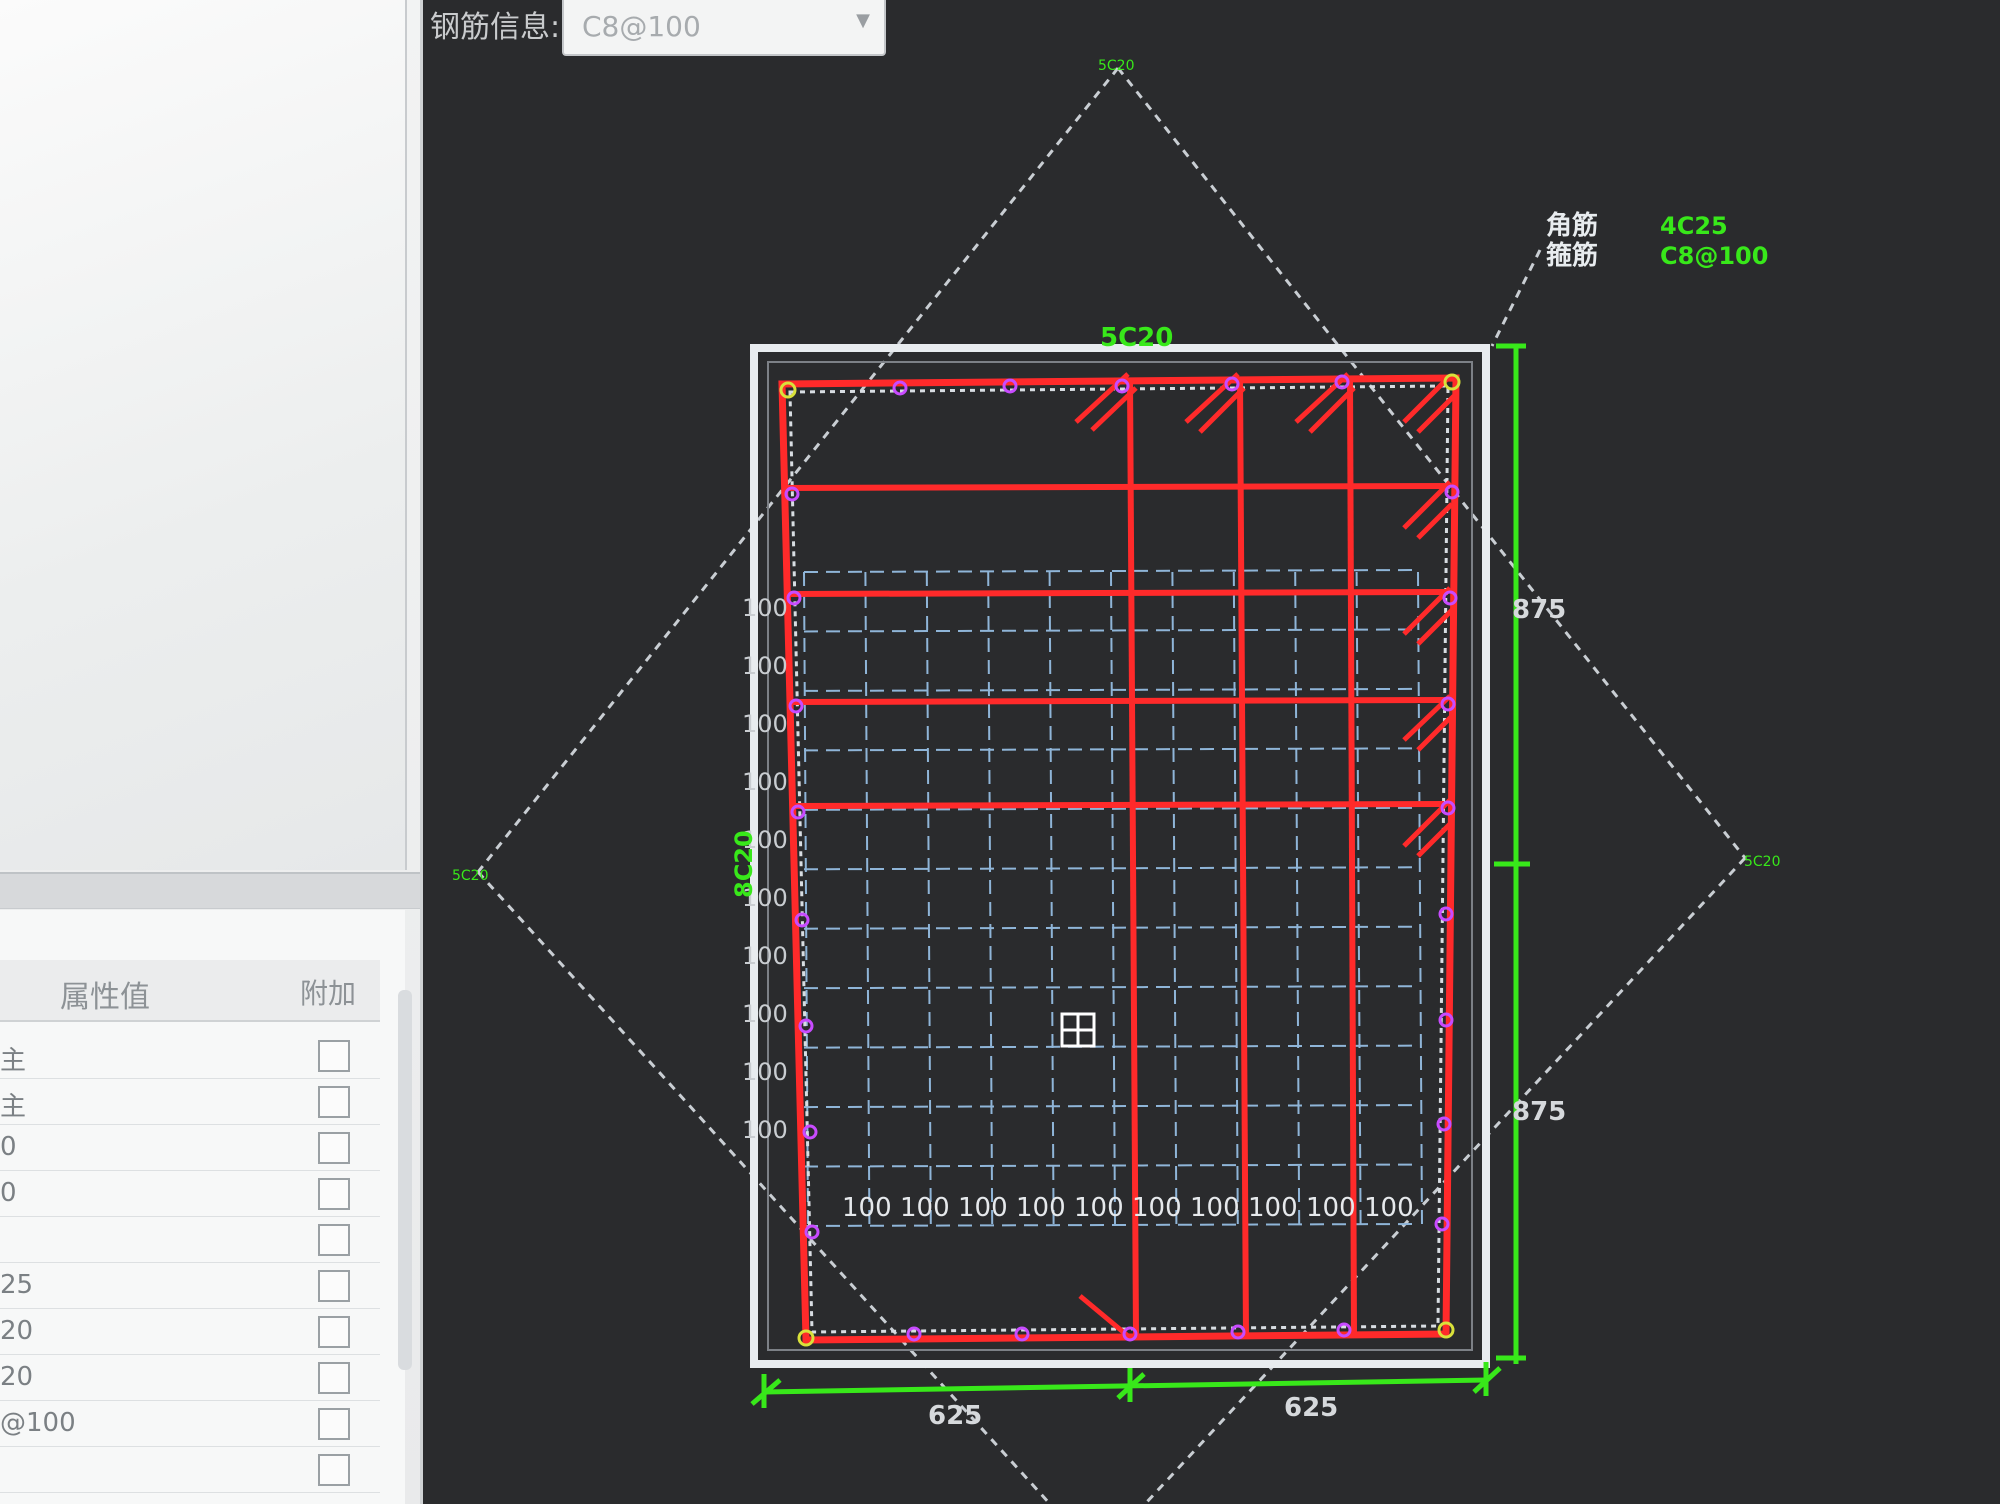  I want to click on dimension-right-upper: 875, so click(1539, 610).